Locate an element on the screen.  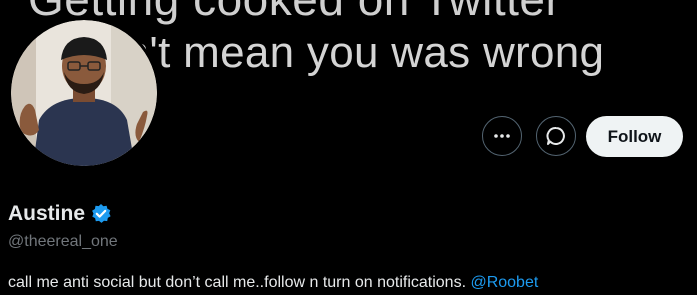
avatar is located at coordinates (84, 93).